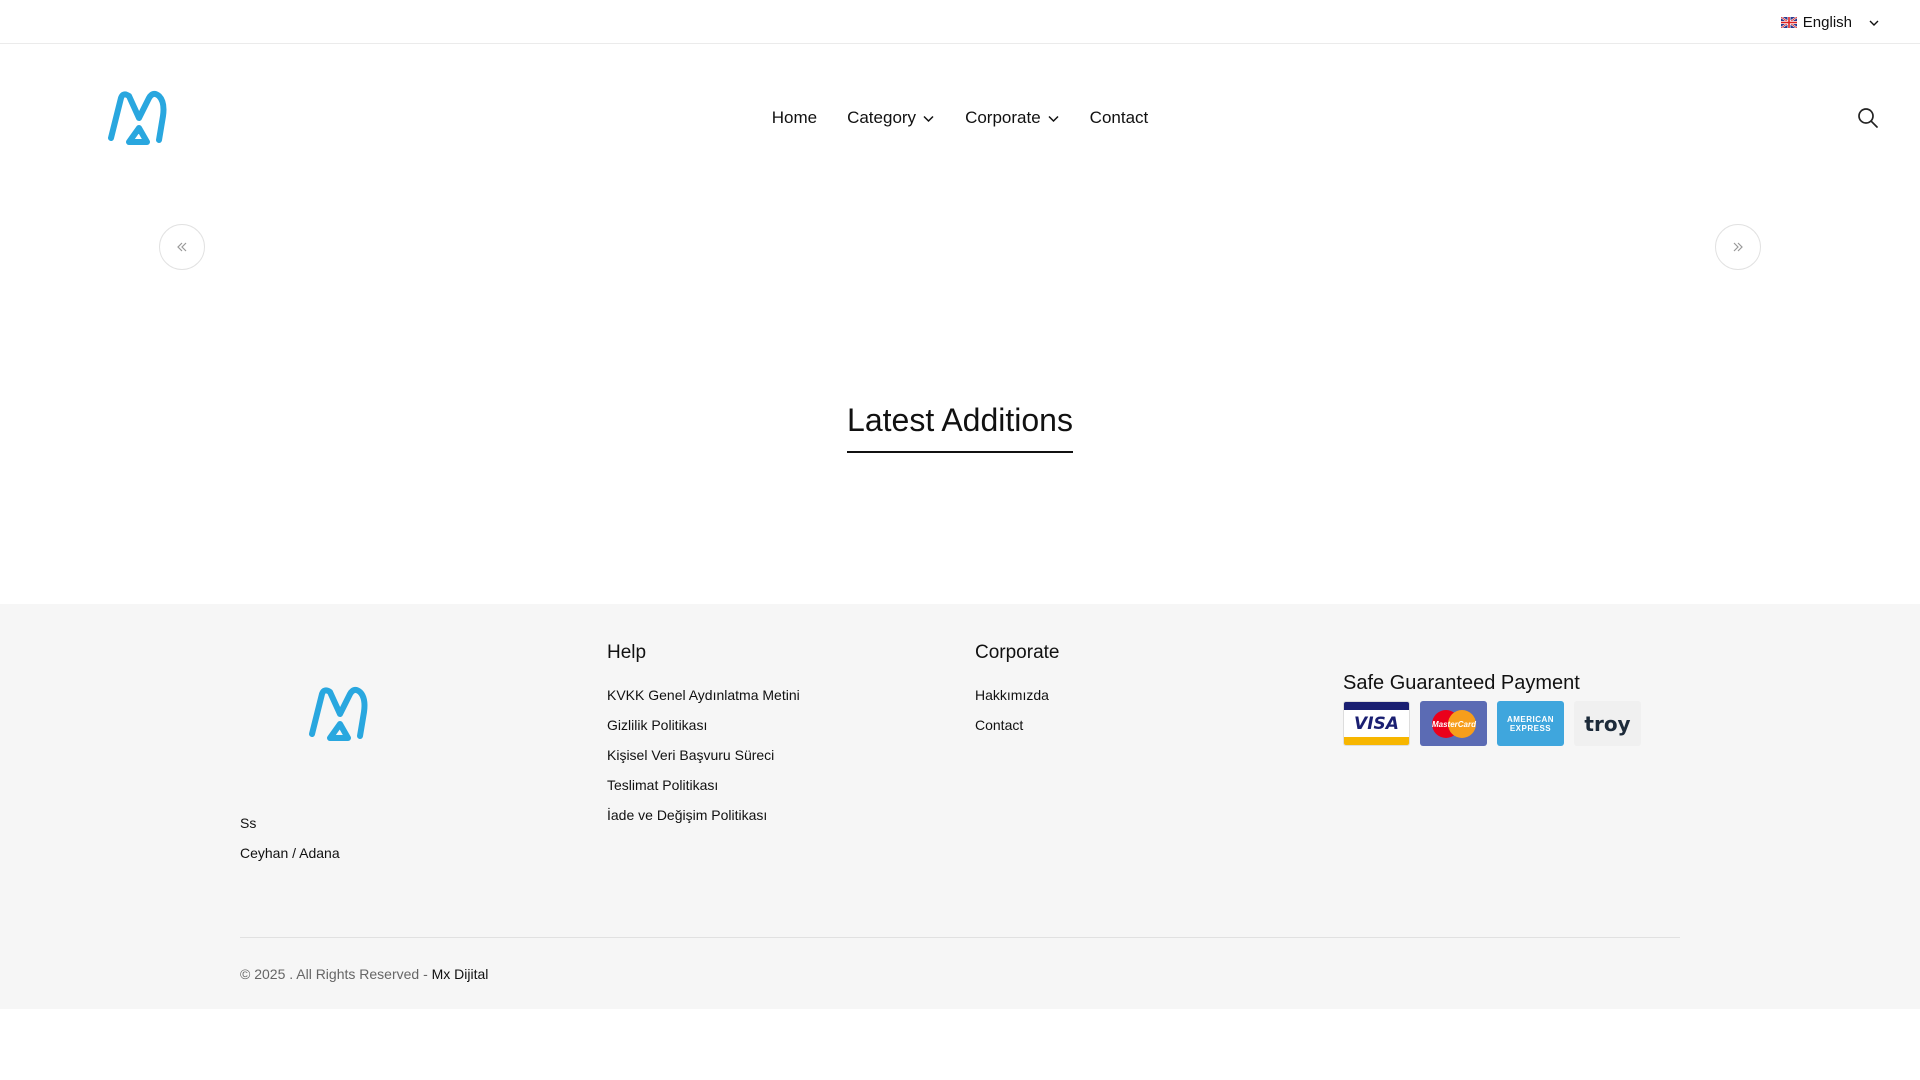 The image size is (1920, 1080). What do you see at coordinates (703, 785) in the screenshot?
I see `footer-link: Teslimat Politikası` at bounding box center [703, 785].